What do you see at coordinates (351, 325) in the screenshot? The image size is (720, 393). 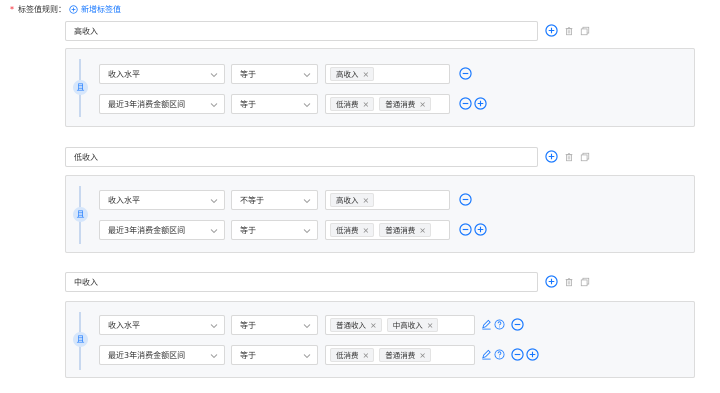 I see `value-tag-label: 普通收入` at bounding box center [351, 325].